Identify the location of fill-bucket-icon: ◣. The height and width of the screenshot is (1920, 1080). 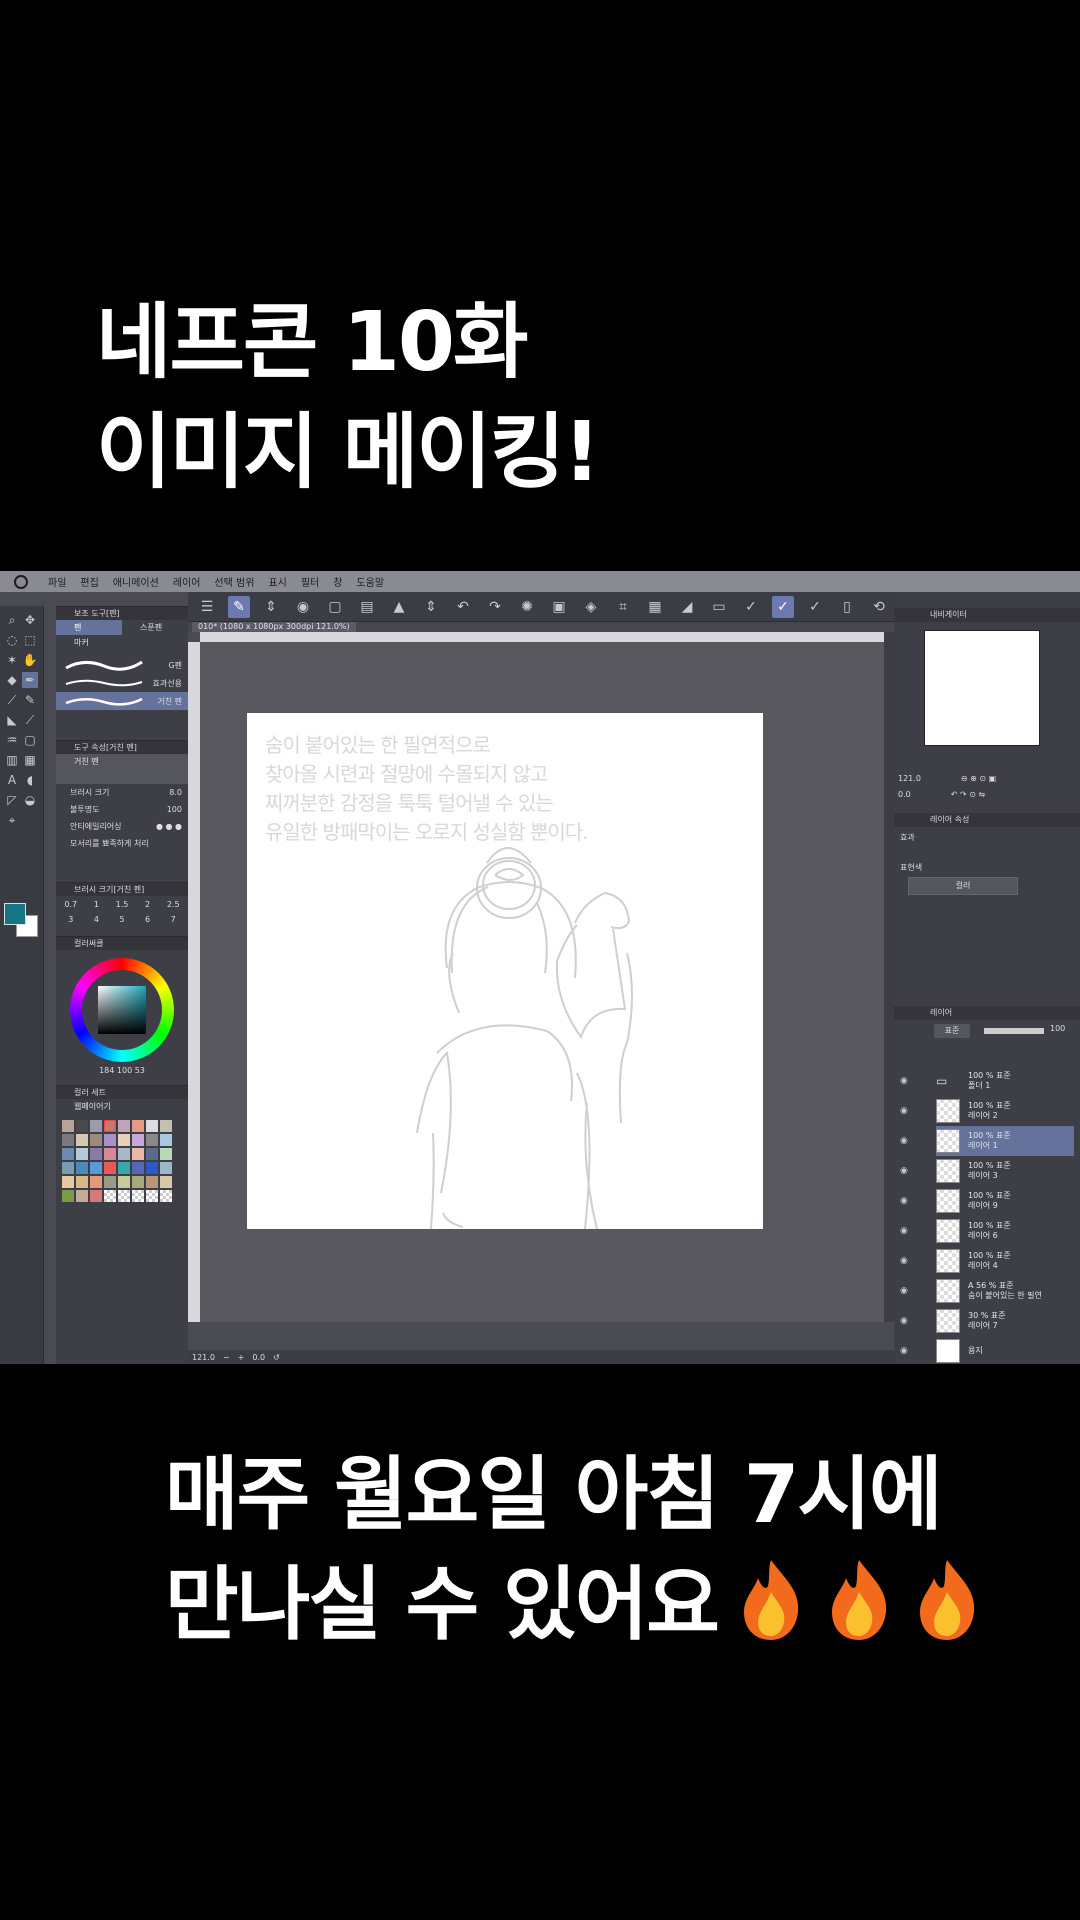
(12, 720).